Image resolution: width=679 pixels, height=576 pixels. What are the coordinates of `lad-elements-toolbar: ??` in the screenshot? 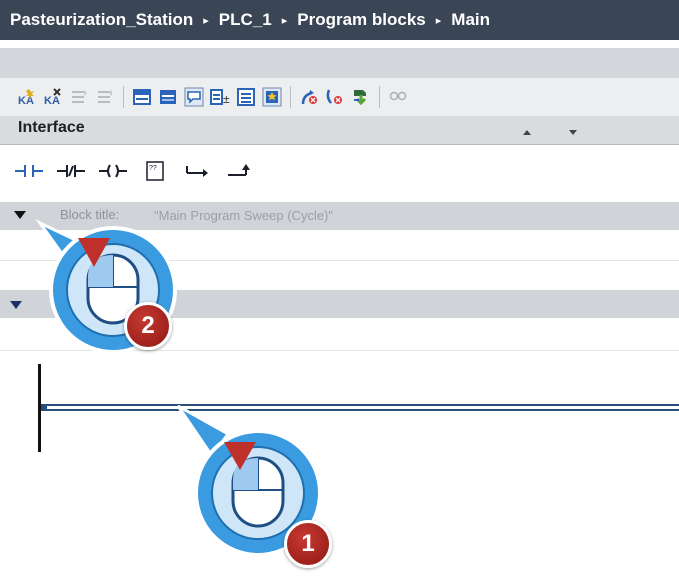 It's located at (339, 171).